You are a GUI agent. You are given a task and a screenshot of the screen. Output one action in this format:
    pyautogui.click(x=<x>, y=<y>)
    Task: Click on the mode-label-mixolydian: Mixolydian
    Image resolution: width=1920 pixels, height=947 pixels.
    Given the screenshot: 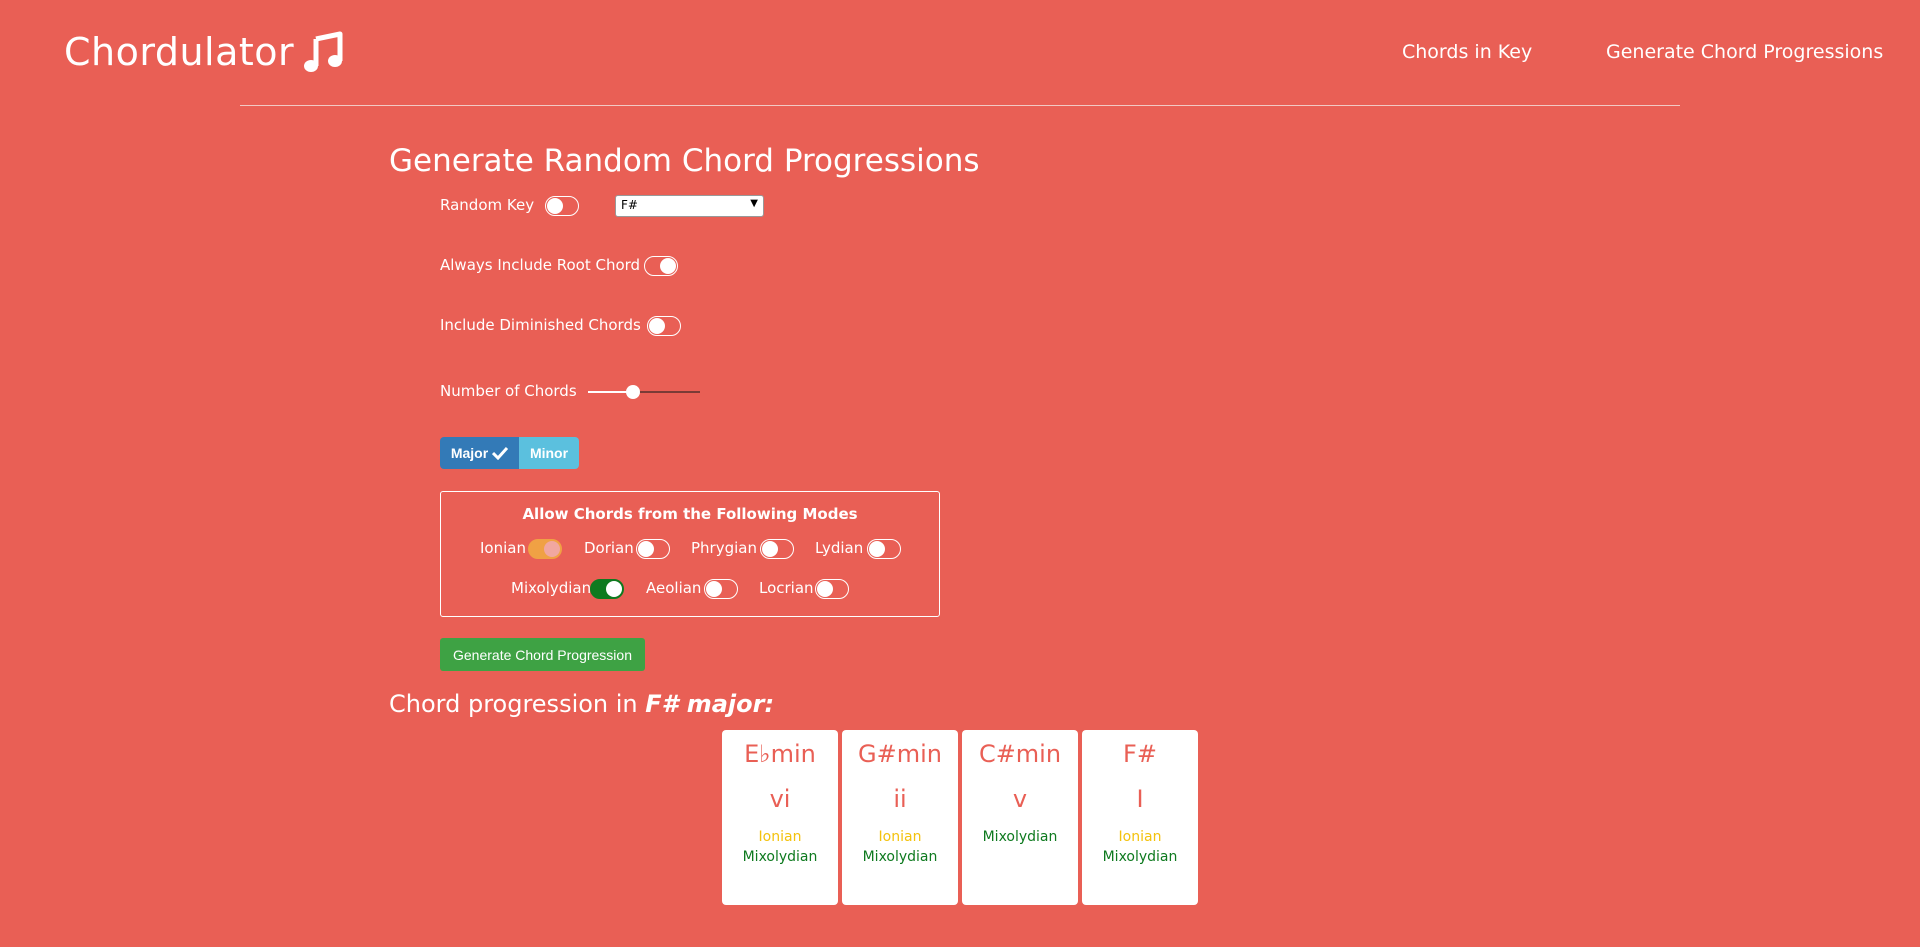 What is the action you would take?
    pyautogui.click(x=551, y=588)
    